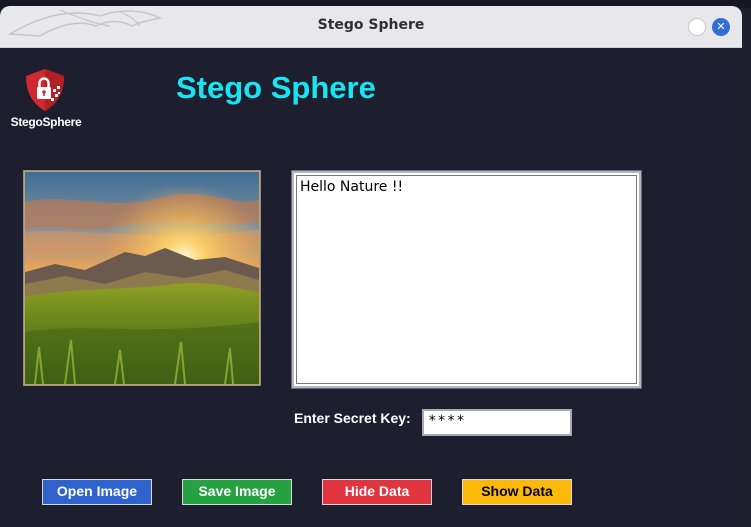 This screenshot has height=527, width=751. I want to click on window-title: Stego Sphere, so click(371, 25).